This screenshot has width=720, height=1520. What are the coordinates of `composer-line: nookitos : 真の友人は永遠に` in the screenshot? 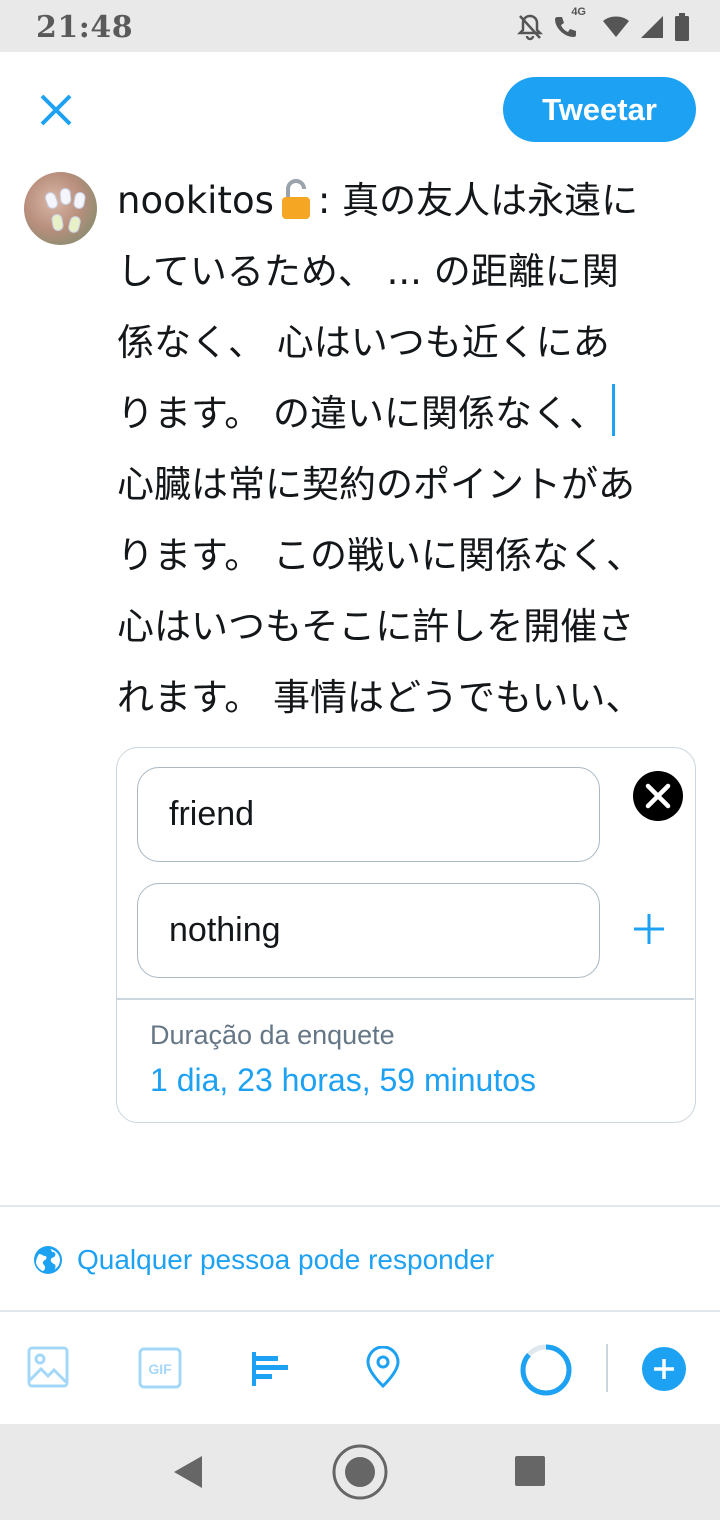 It's located at (407, 200).